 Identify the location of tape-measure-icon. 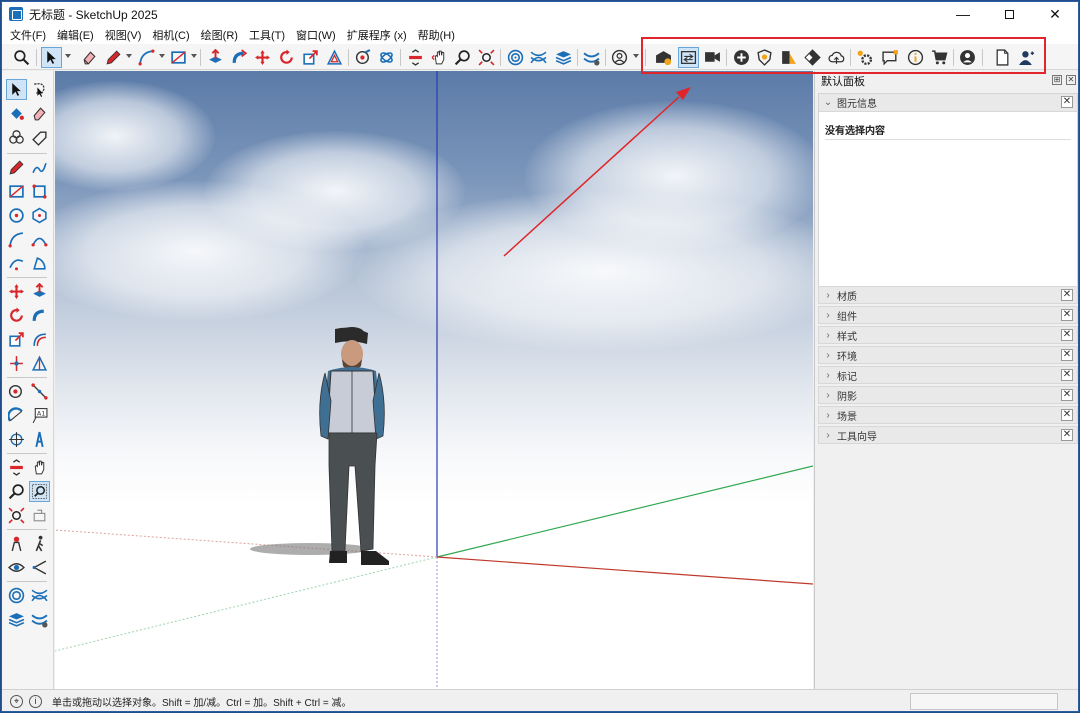
(16, 391).